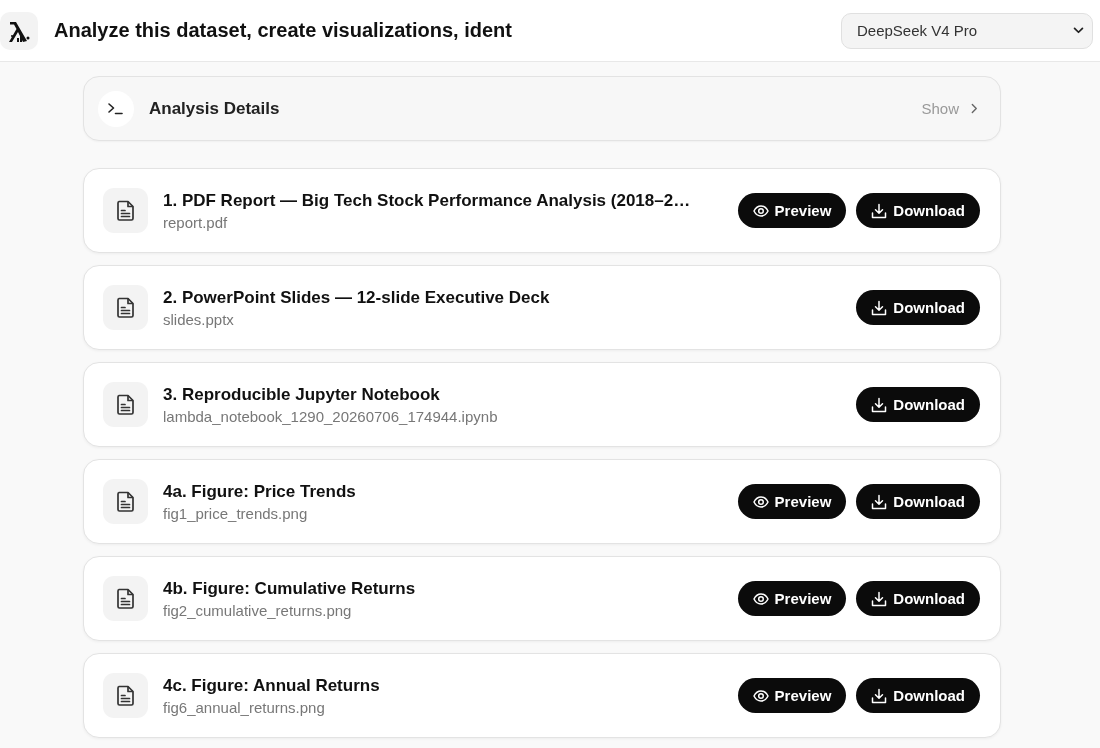  Describe the element at coordinates (967, 30) in the screenshot. I see `model-select: DeepSeek V4 Pro` at that location.